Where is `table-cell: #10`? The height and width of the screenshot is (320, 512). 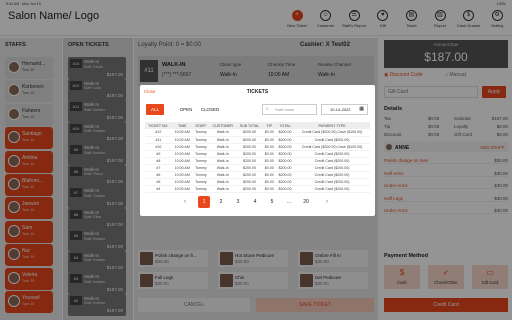 table-cell: #10 is located at coordinates (158, 147).